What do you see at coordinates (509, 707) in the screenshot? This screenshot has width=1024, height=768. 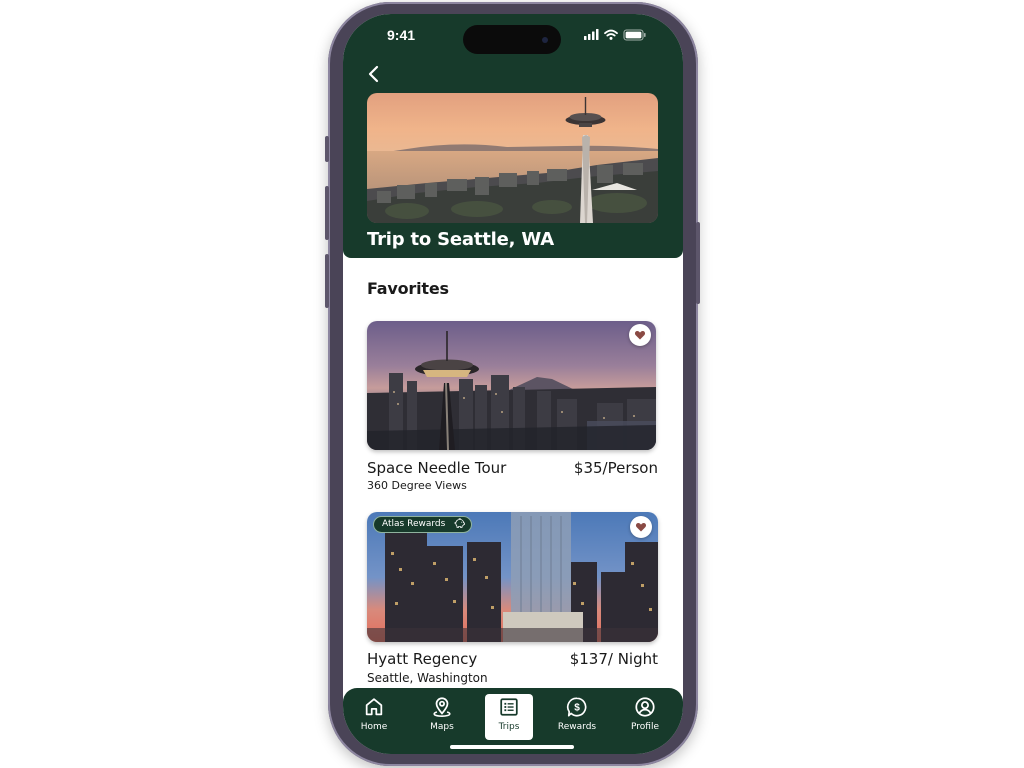 I see `list-icon` at bounding box center [509, 707].